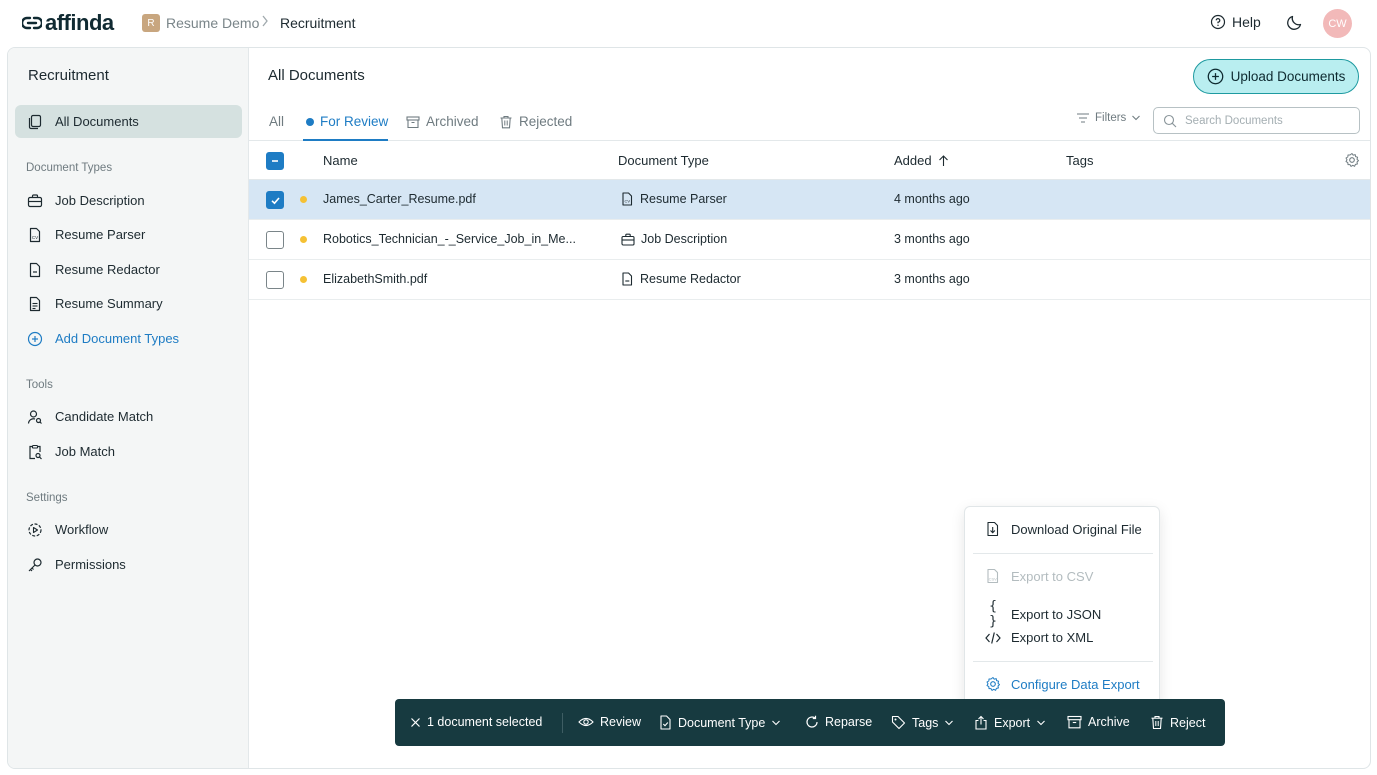  Describe the element at coordinates (476, 722) in the screenshot. I see `clear-selection-button: 1 document selected` at that location.